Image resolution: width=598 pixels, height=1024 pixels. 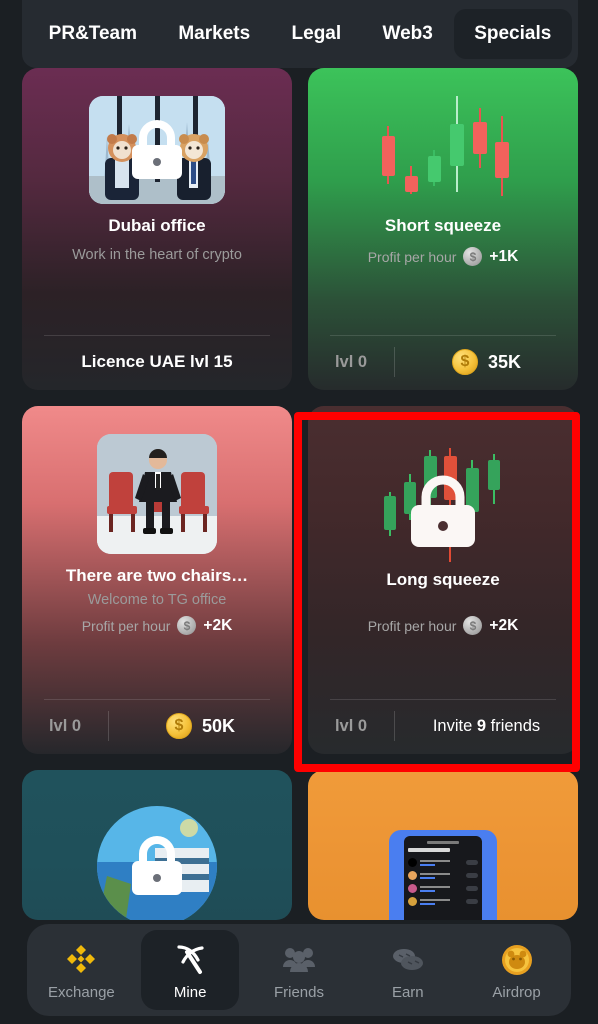 I want to click on coins-stack-icon, so click(x=408, y=960).